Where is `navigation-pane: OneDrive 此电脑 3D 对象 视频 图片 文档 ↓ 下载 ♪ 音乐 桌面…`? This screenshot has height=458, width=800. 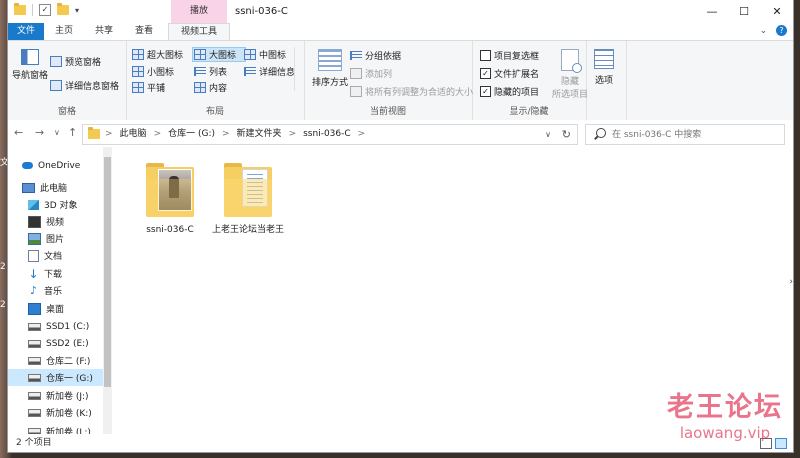
navigation-pane: OneDrive 此电脑 3D 对象 视频 图片 文档 ↓ 下载 ♪ 音乐 桌面… is located at coordinates (60, 290).